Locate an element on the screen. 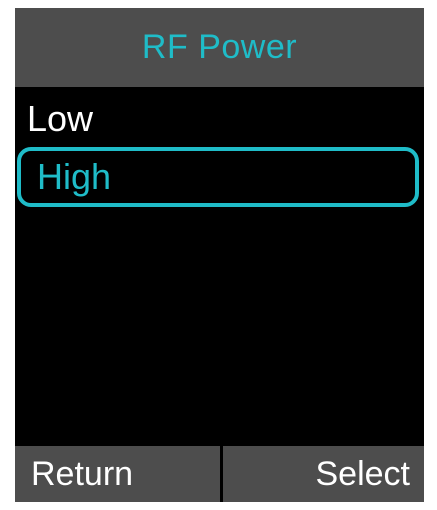 This screenshot has height=510, width=437. return-button-label: Return is located at coordinates (82, 473).